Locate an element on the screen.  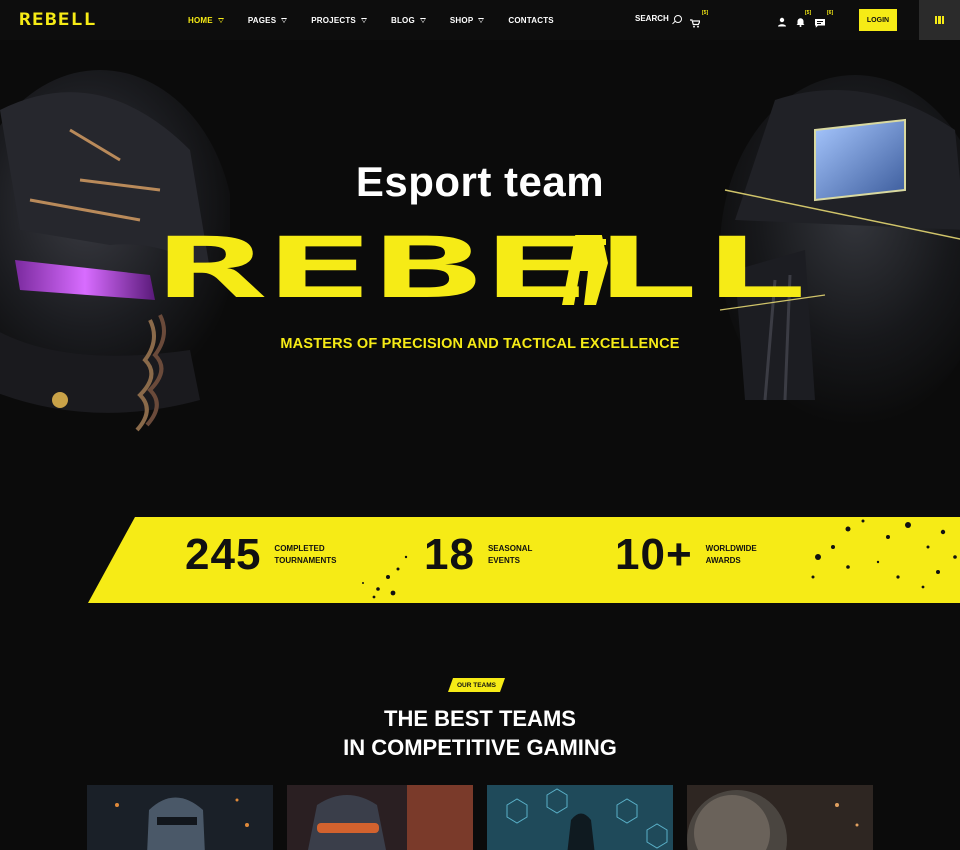
nav-shop-label: SHOP is located at coordinates (461, 20).